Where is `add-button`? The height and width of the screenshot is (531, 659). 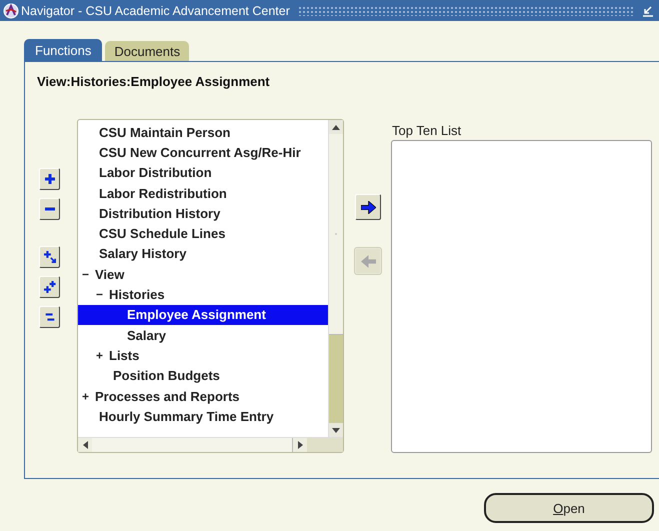 add-button is located at coordinates (368, 207).